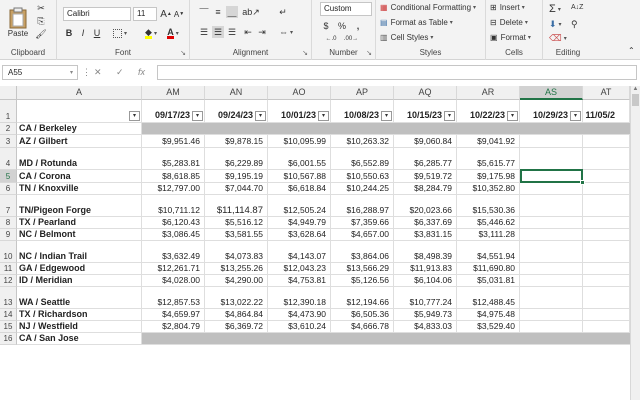 This screenshot has height=400, width=640. I want to click on name-box: A55, so click(40, 72).